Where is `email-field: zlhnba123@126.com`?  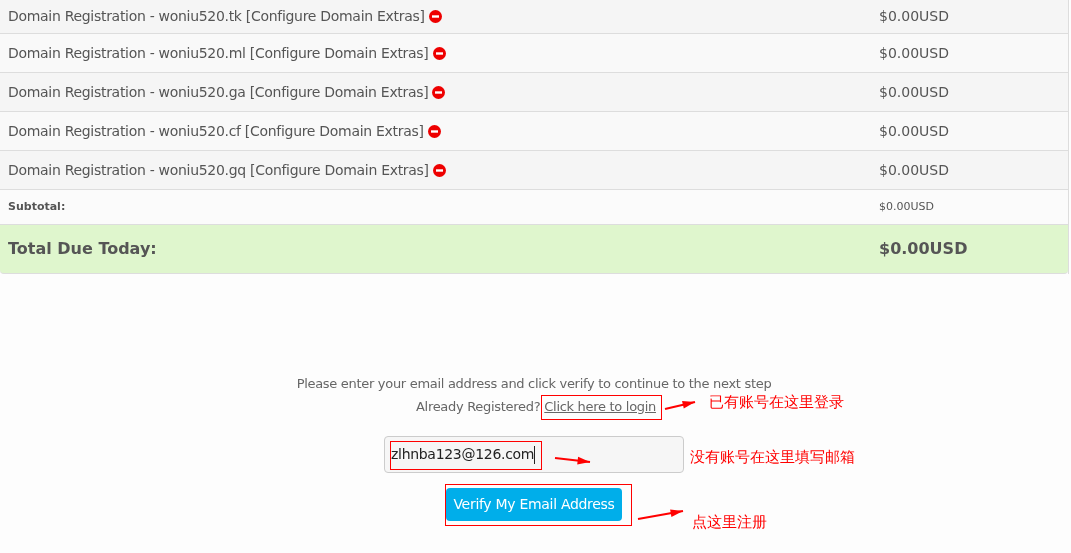 email-field: zlhnba123@126.com is located at coordinates (534, 454).